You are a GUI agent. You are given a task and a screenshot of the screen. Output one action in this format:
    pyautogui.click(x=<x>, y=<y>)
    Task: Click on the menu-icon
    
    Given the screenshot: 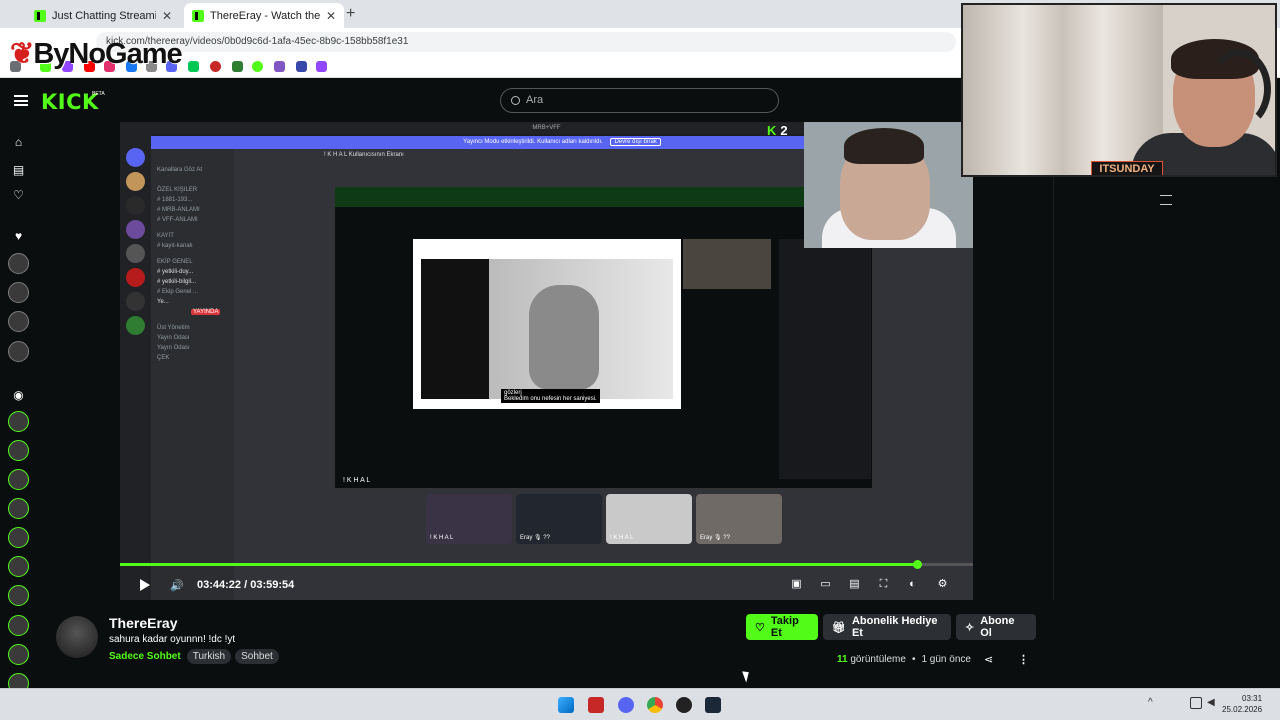 What is the action you would take?
    pyautogui.click(x=21, y=100)
    